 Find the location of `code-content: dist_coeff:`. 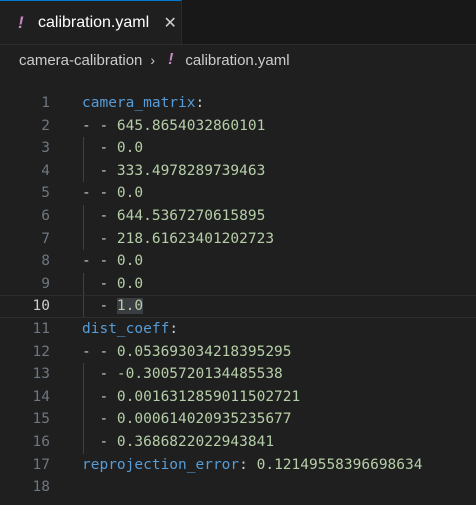

code-content: dist_coeff: is located at coordinates (130, 329).